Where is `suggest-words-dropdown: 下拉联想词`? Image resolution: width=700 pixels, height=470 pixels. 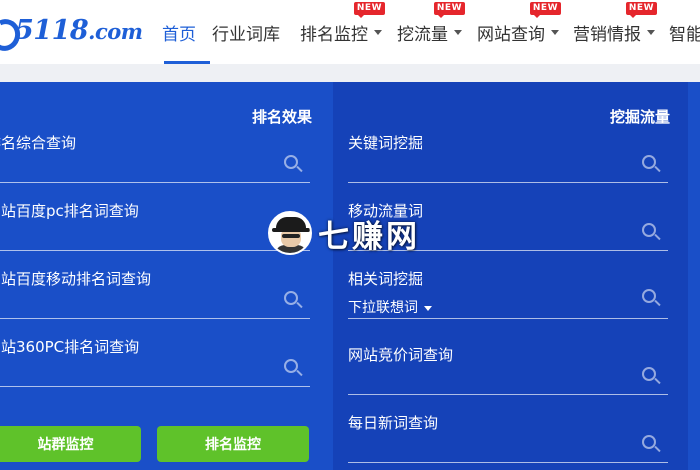 suggest-words-dropdown: 下拉联想词 is located at coordinates (390, 307).